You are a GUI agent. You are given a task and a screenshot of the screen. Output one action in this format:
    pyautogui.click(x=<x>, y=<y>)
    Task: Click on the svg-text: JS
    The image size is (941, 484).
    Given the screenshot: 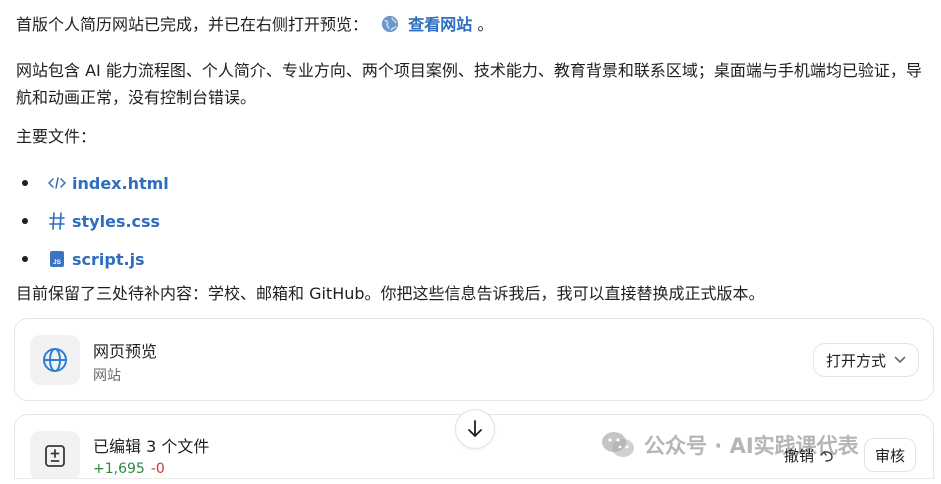 What is the action you would take?
    pyautogui.click(x=57, y=262)
    